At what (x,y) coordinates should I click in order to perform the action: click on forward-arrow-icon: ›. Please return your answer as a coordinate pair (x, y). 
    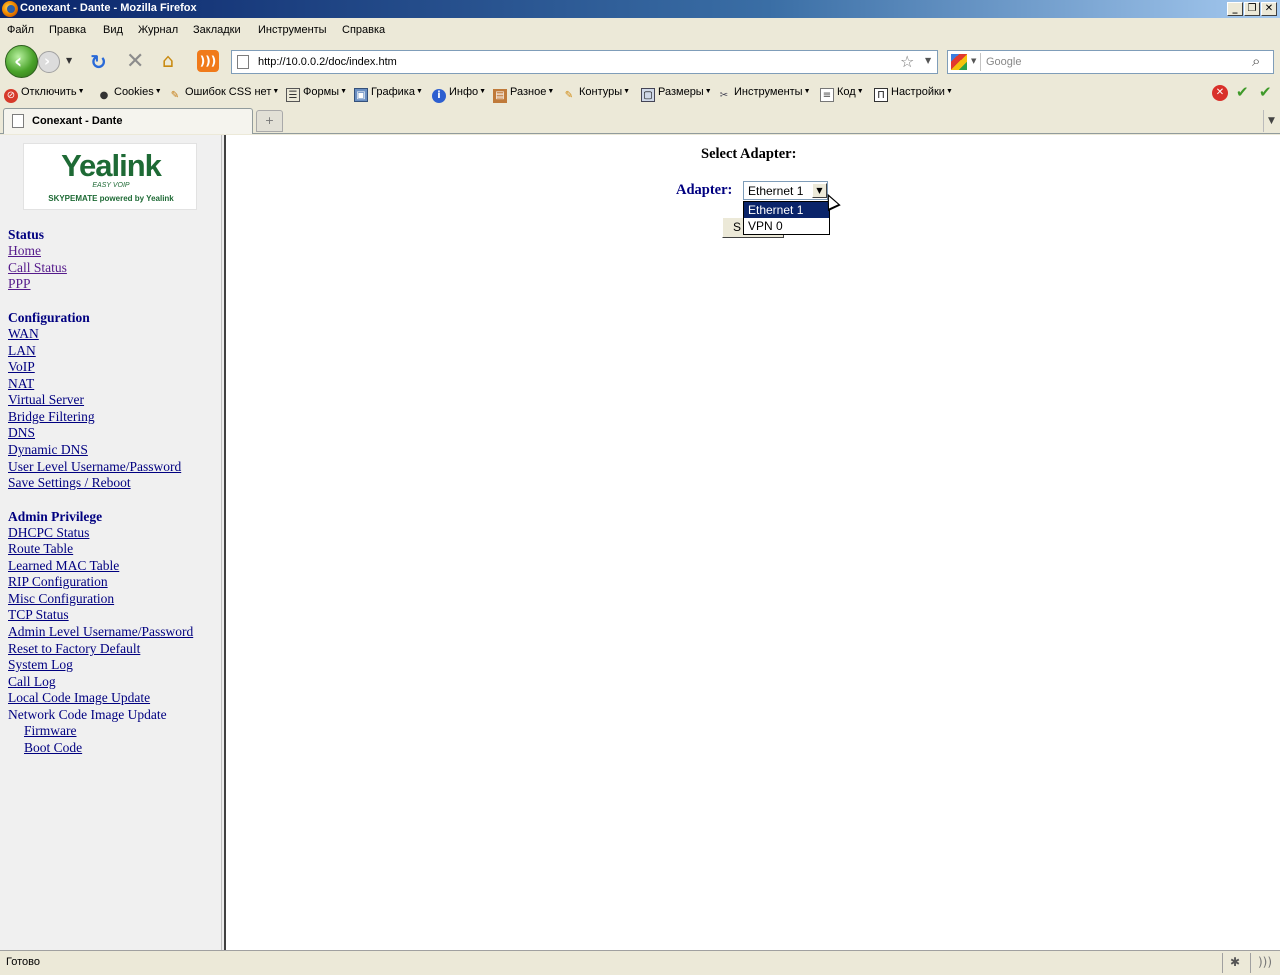
    Looking at the image, I should click on (47, 61).